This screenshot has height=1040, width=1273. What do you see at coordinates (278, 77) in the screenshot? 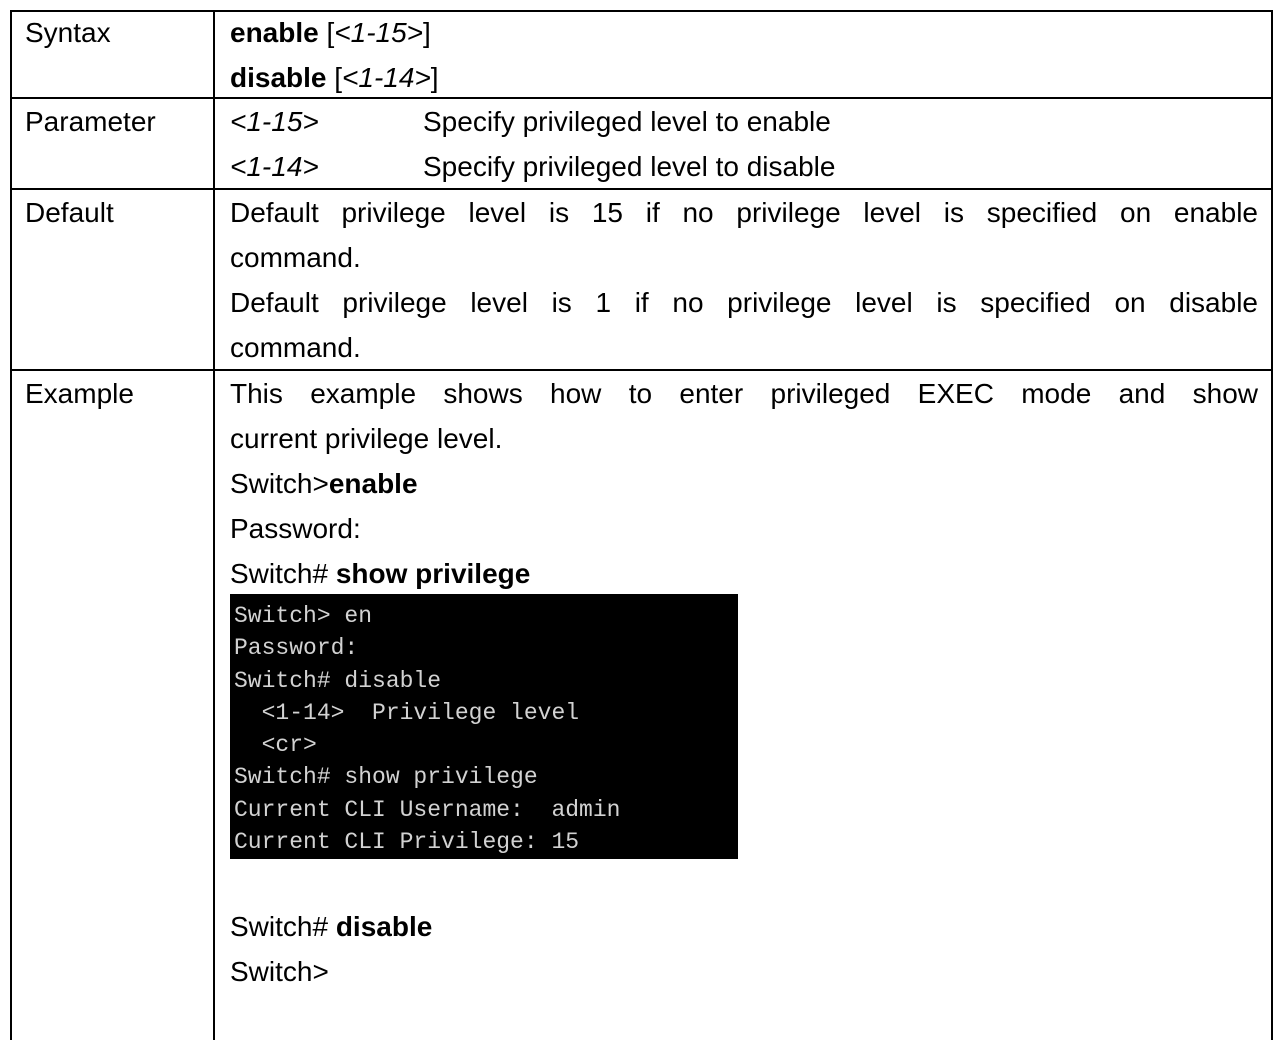
I see `disable-command: disable` at bounding box center [278, 77].